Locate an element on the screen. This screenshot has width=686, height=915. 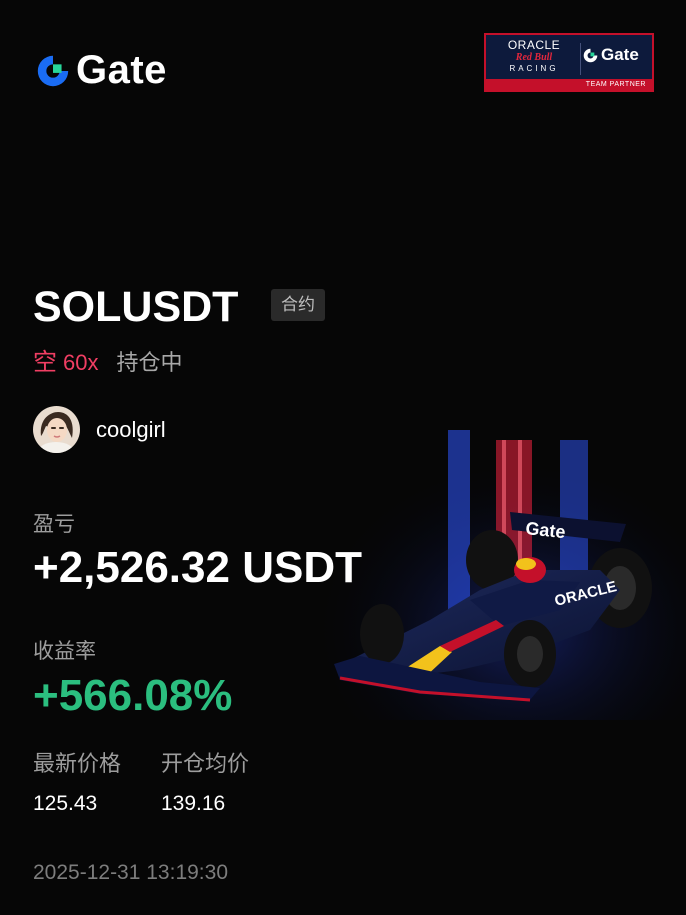
team-partner-badge: ORACLE Red Bull RACING Gate TEAM PARTNER is located at coordinates (569, 62).